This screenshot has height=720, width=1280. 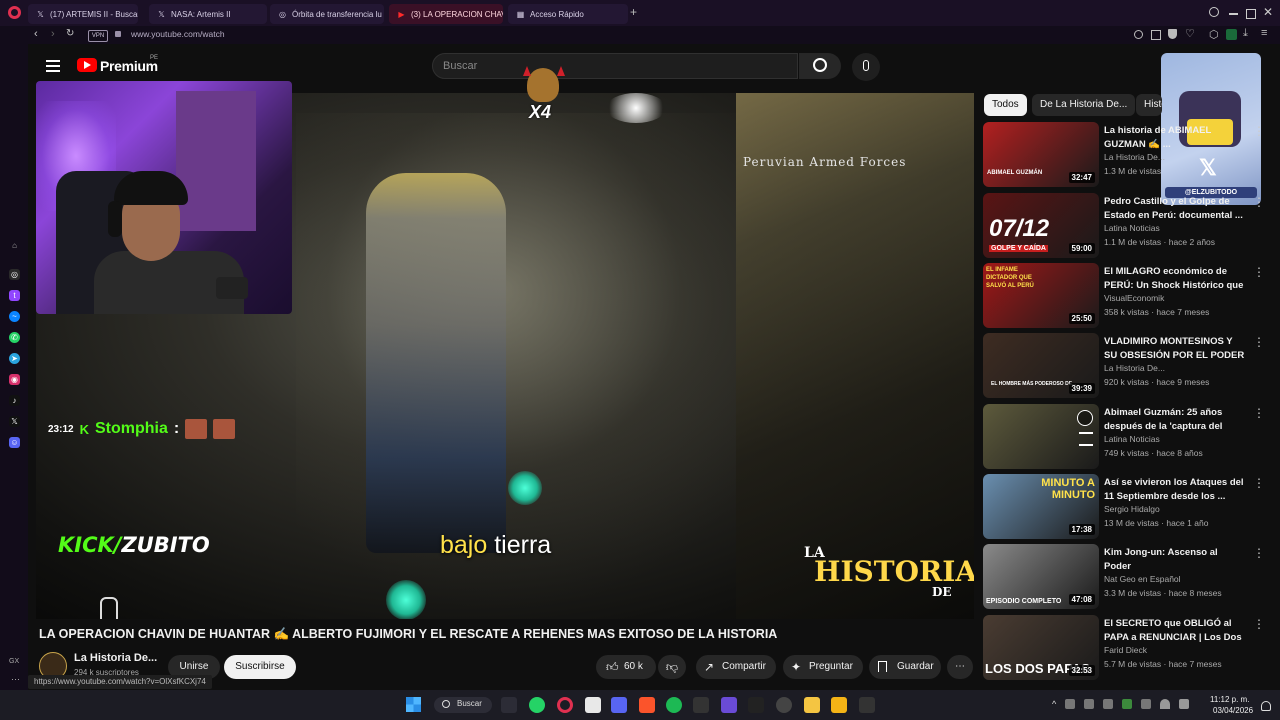 I want to click on task-view-icon, so click(x=509, y=705).